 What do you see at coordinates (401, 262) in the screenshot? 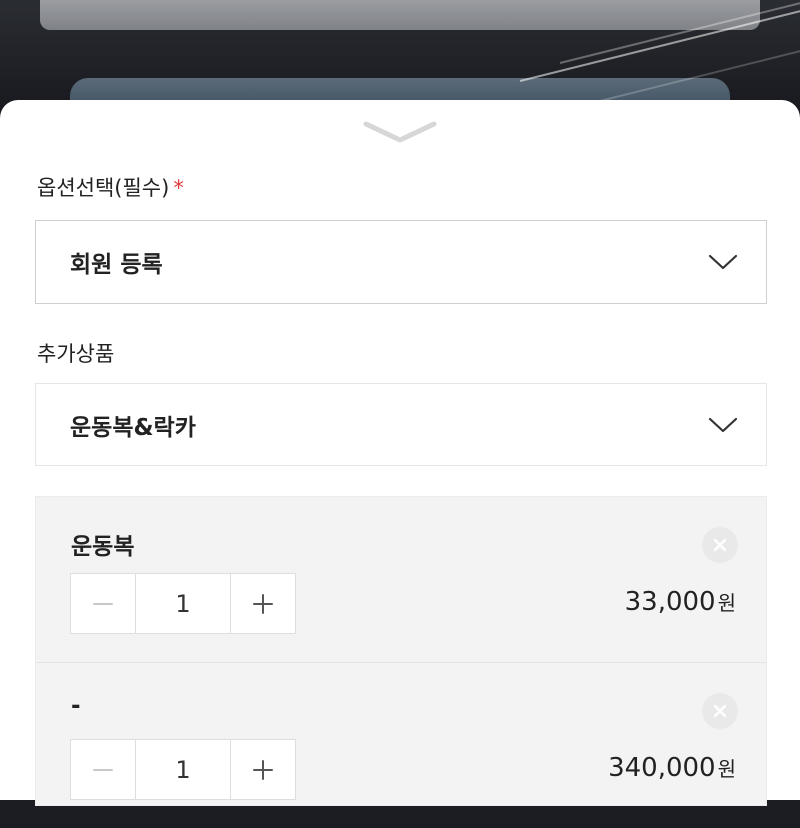
I see `option-select-dropdown: 회원 등록` at bounding box center [401, 262].